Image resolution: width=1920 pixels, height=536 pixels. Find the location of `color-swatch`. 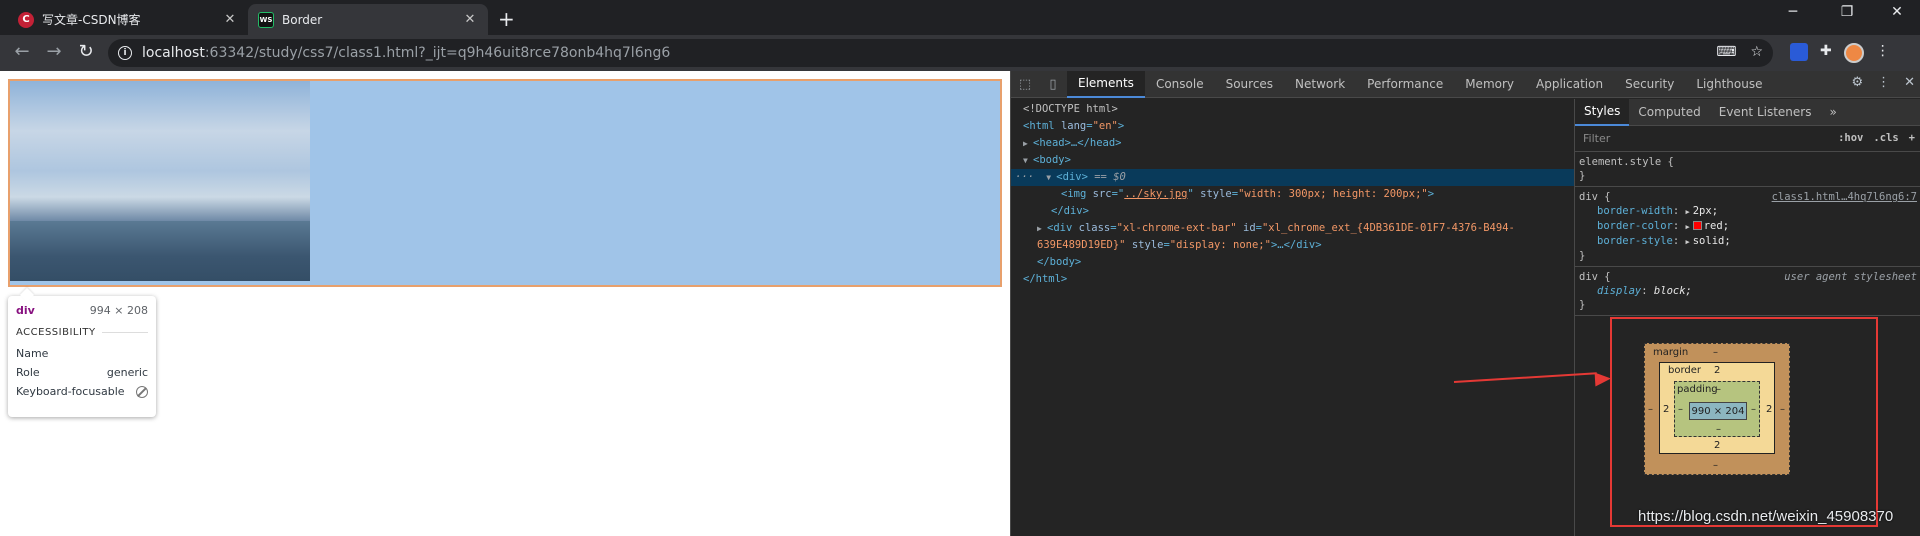

color-swatch is located at coordinates (1697, 225).